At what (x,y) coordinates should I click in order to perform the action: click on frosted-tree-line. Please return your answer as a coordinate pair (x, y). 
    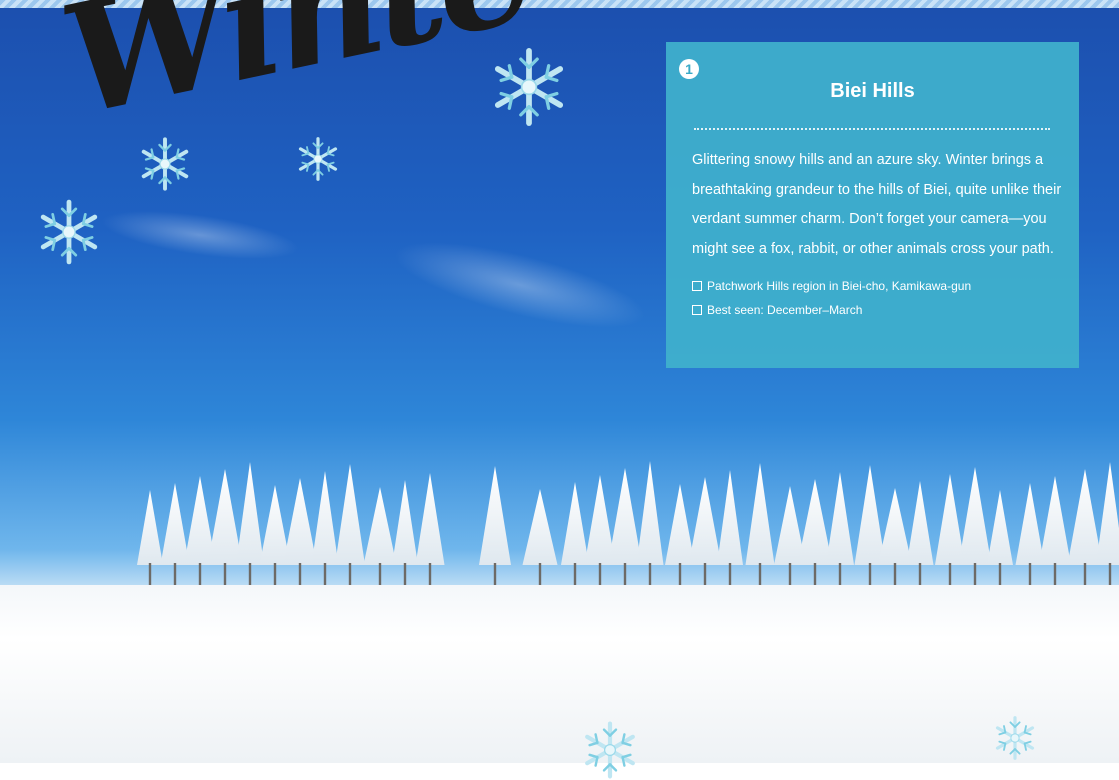
    Looking at the image, I should click on (628, 523).